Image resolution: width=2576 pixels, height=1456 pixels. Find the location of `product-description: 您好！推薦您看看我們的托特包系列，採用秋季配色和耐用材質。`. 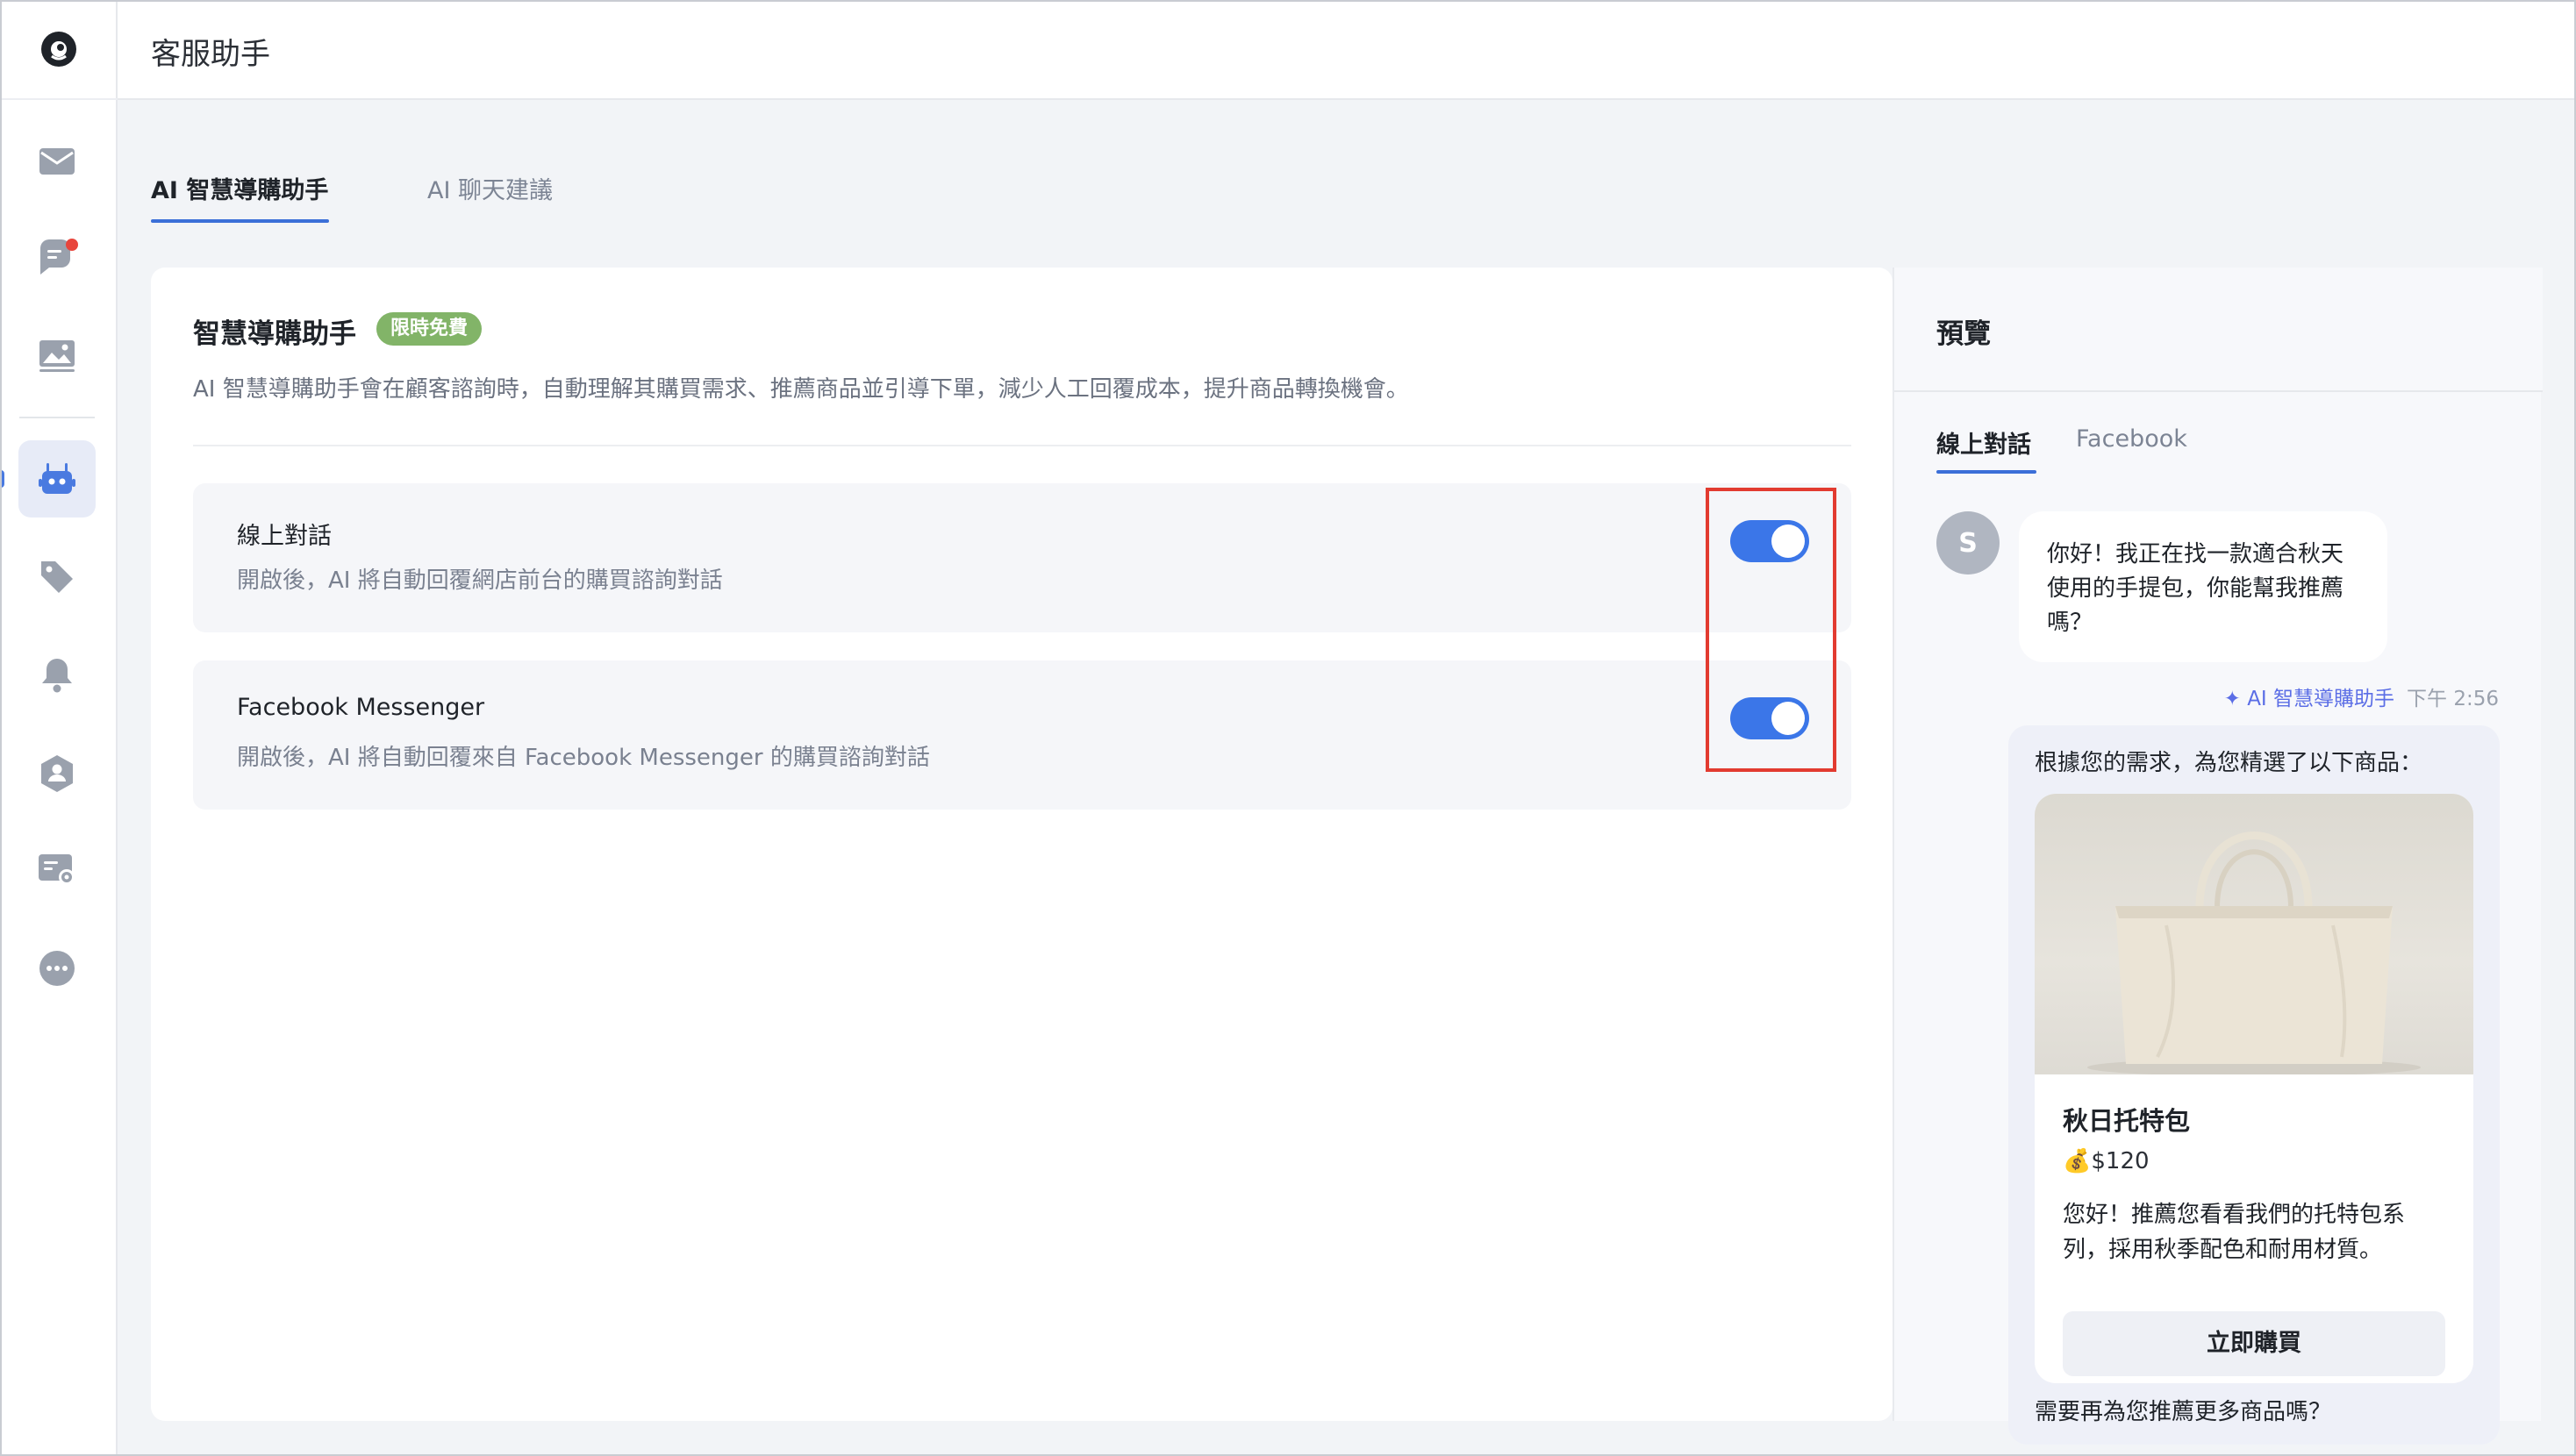

product-description: 您好！推薦您看看我們的托特包系列，採用秋季配色和耐用材質。 is located at coordinates (2234, 1232).